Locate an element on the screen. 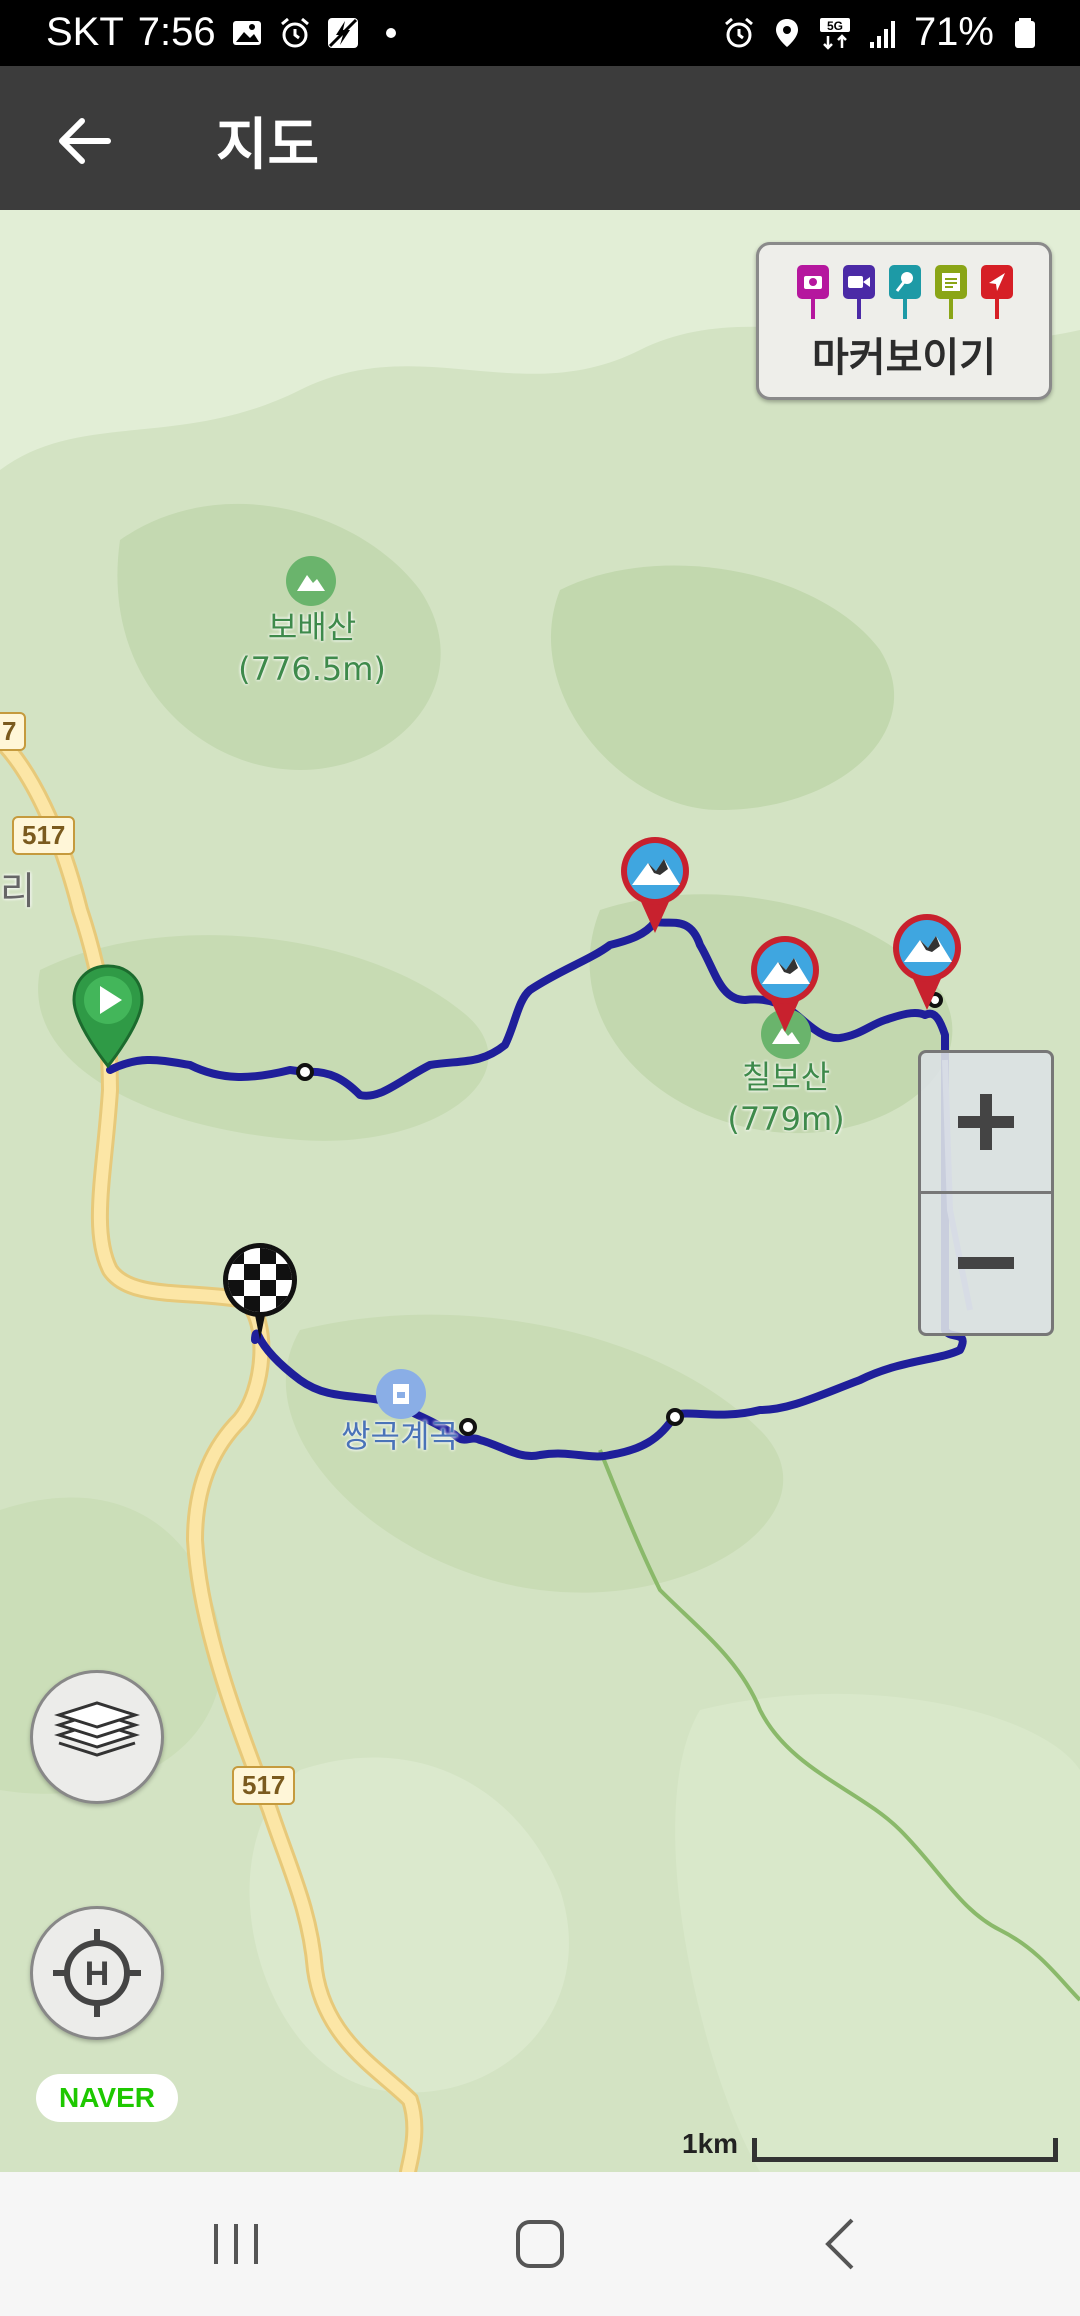 The width and height of the screenshot is (1080, 2316). app-bar: 지도 is located at coordinates (540, 138).